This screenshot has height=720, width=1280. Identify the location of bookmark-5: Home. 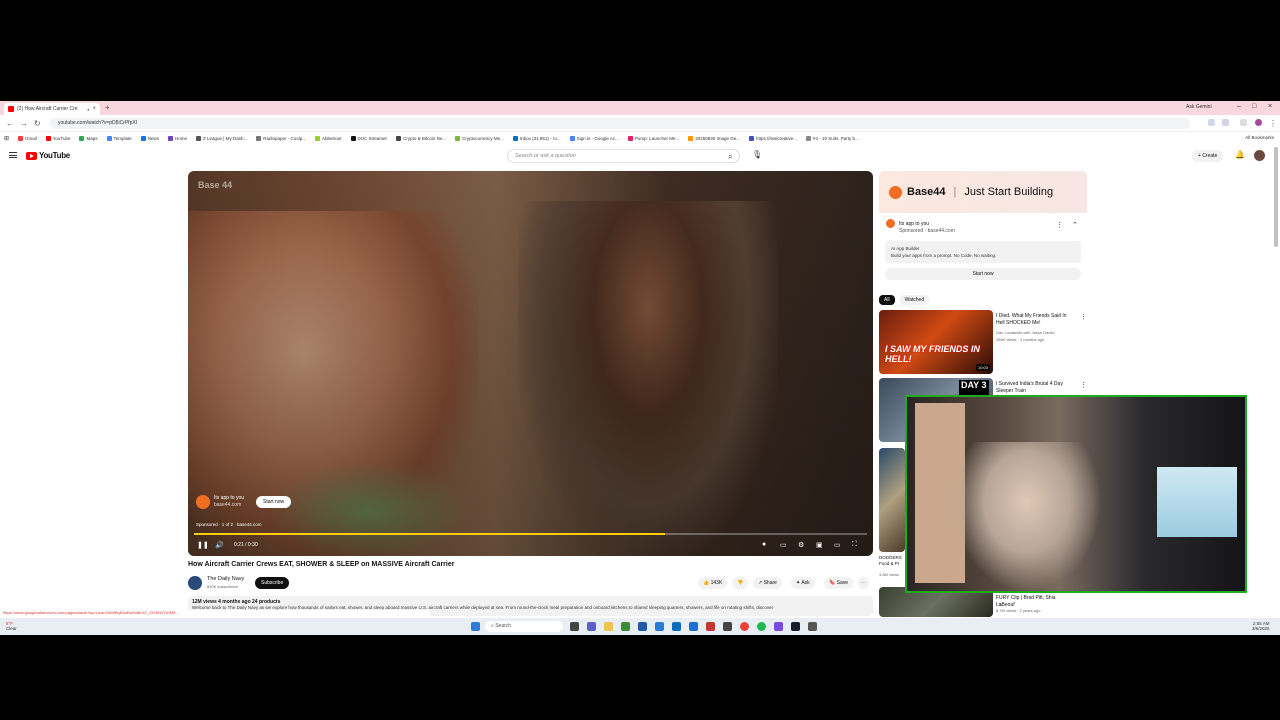
(177, 138).